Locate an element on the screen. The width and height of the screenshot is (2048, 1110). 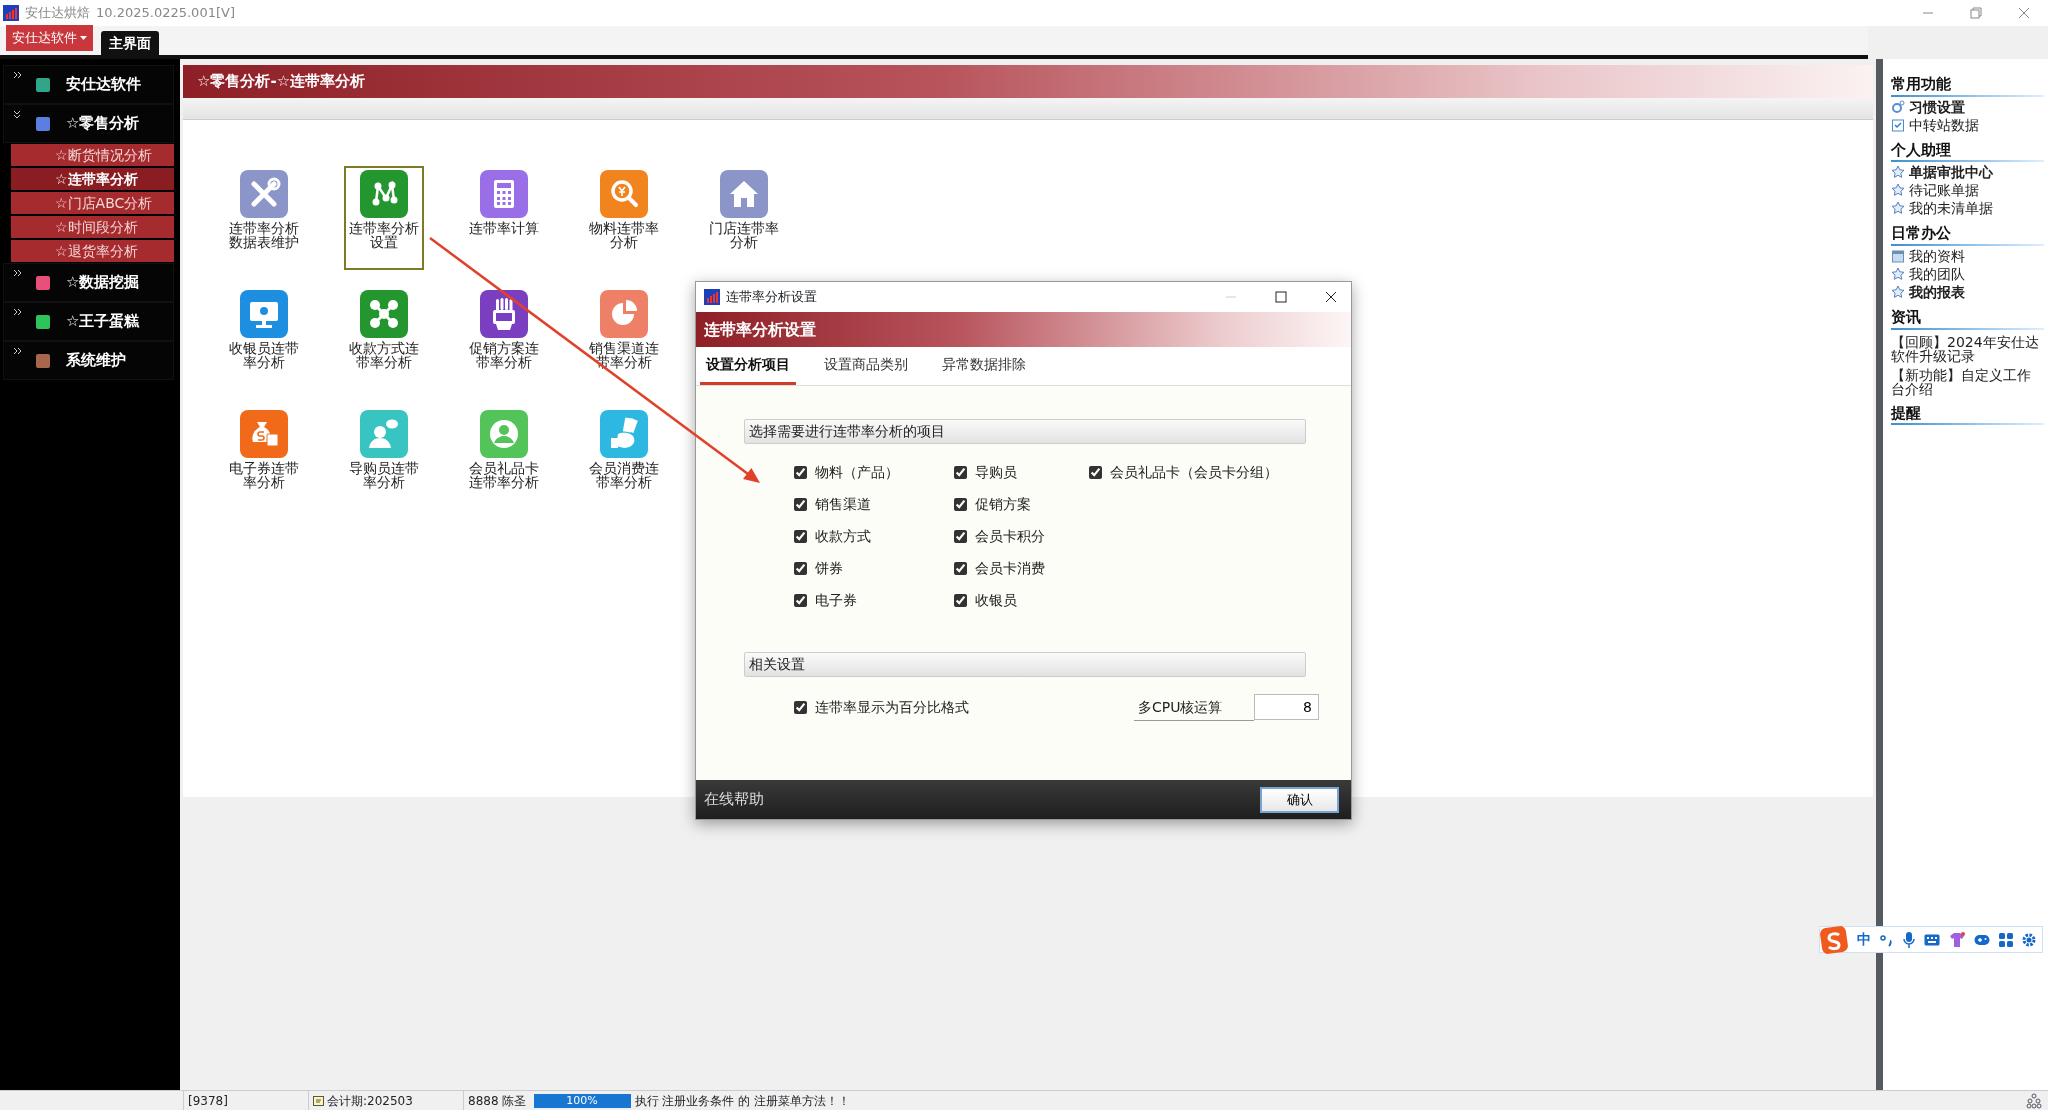
number-field: 8 is located at coordinates (1286, 707).